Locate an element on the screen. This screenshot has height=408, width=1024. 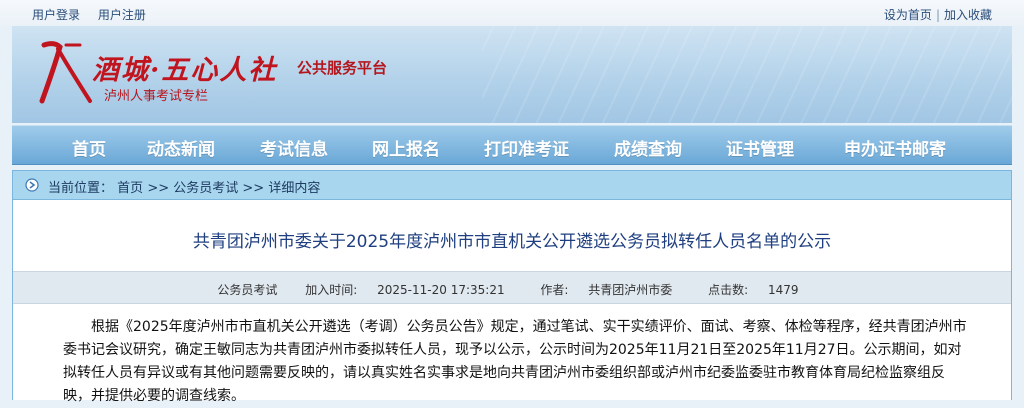
logo-icon is located at coordinates (66, 73).